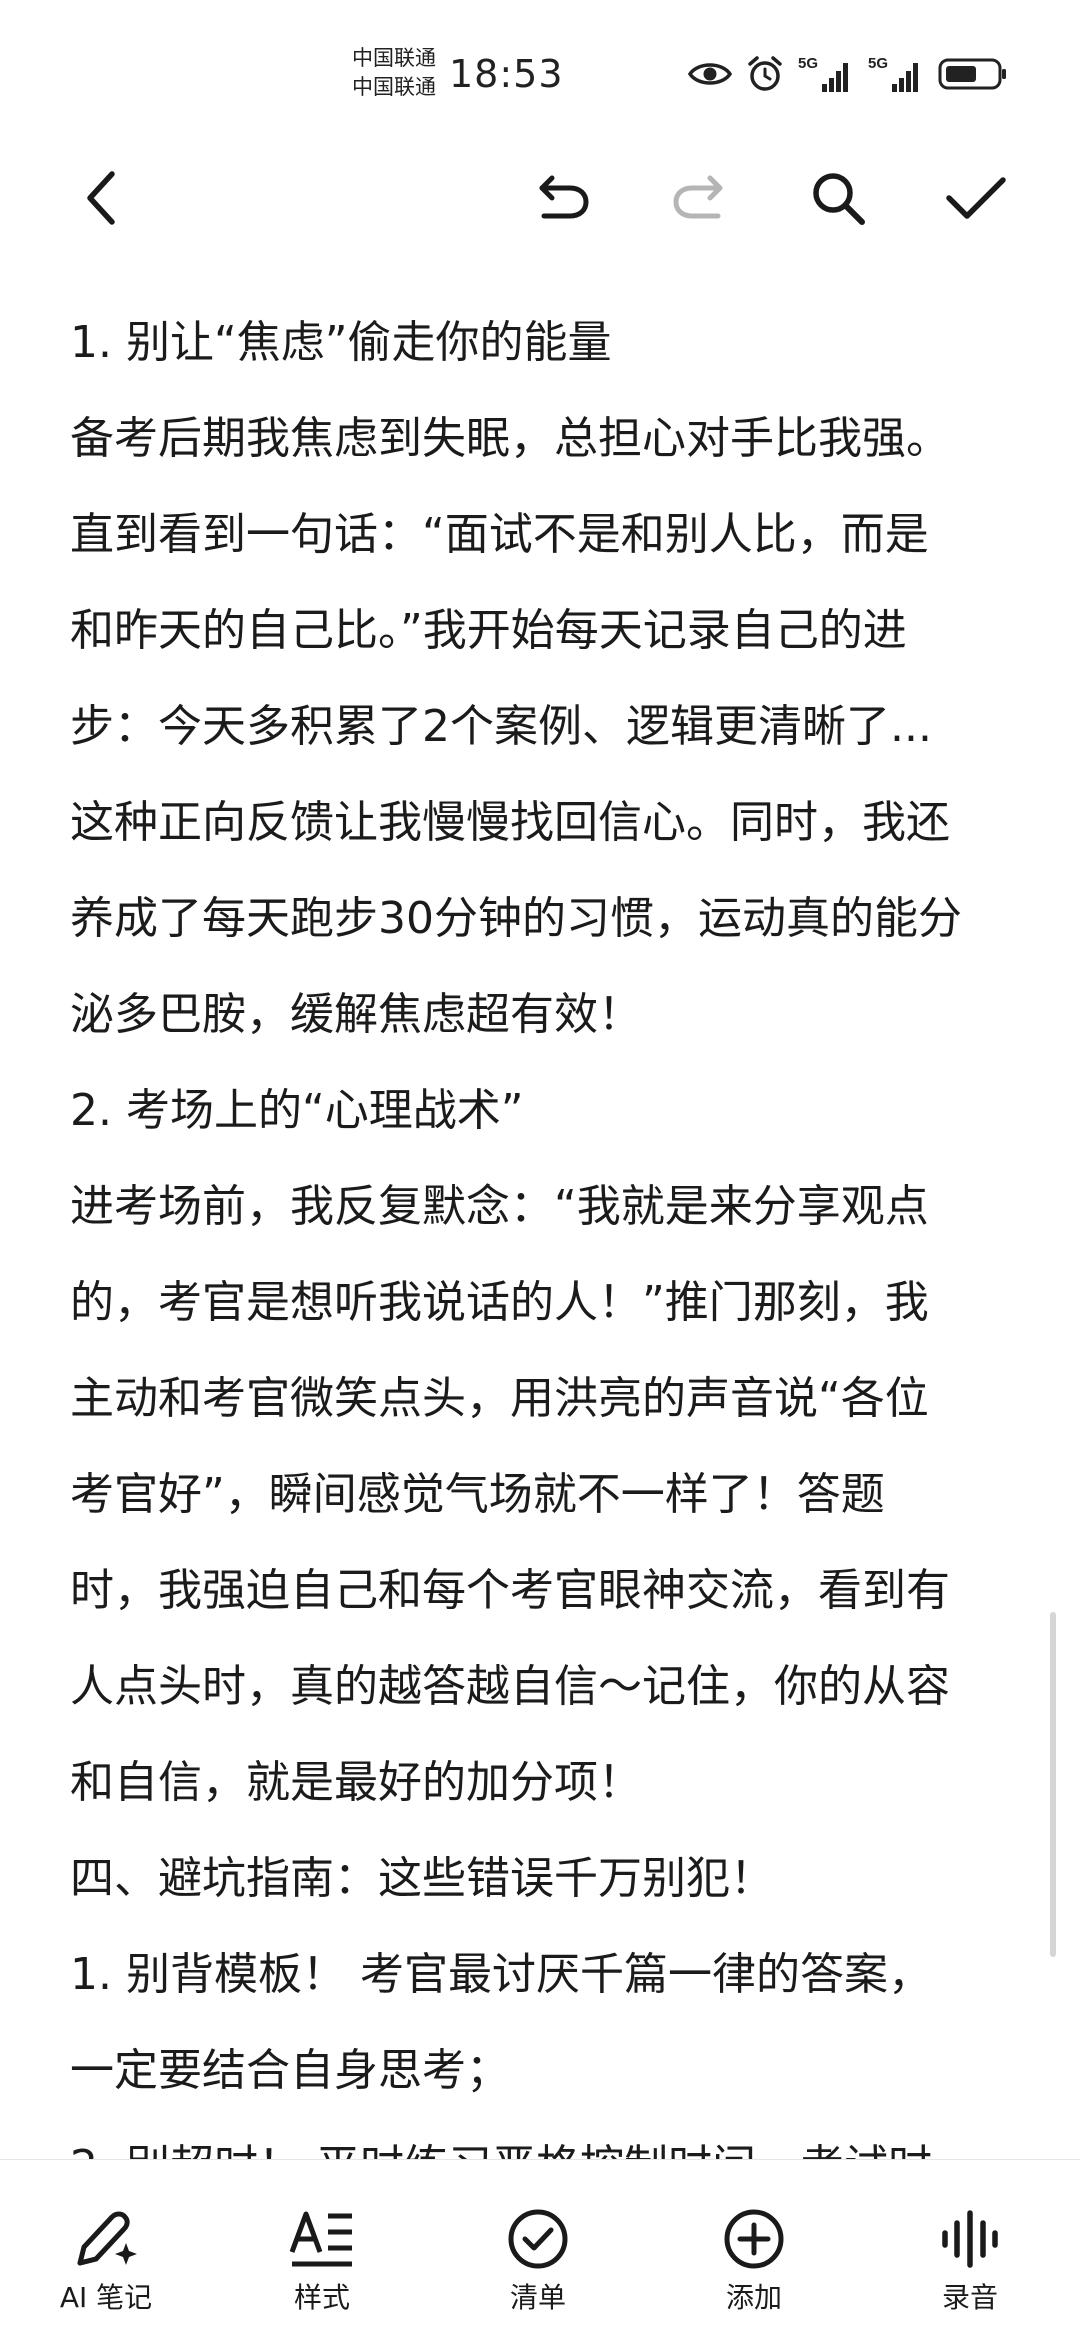 The image size is (1080, 2345). Describe the element at coordinates (290, 2070) in the screenshot. I see `note-line: 一定要结合自身思考；` at that location.